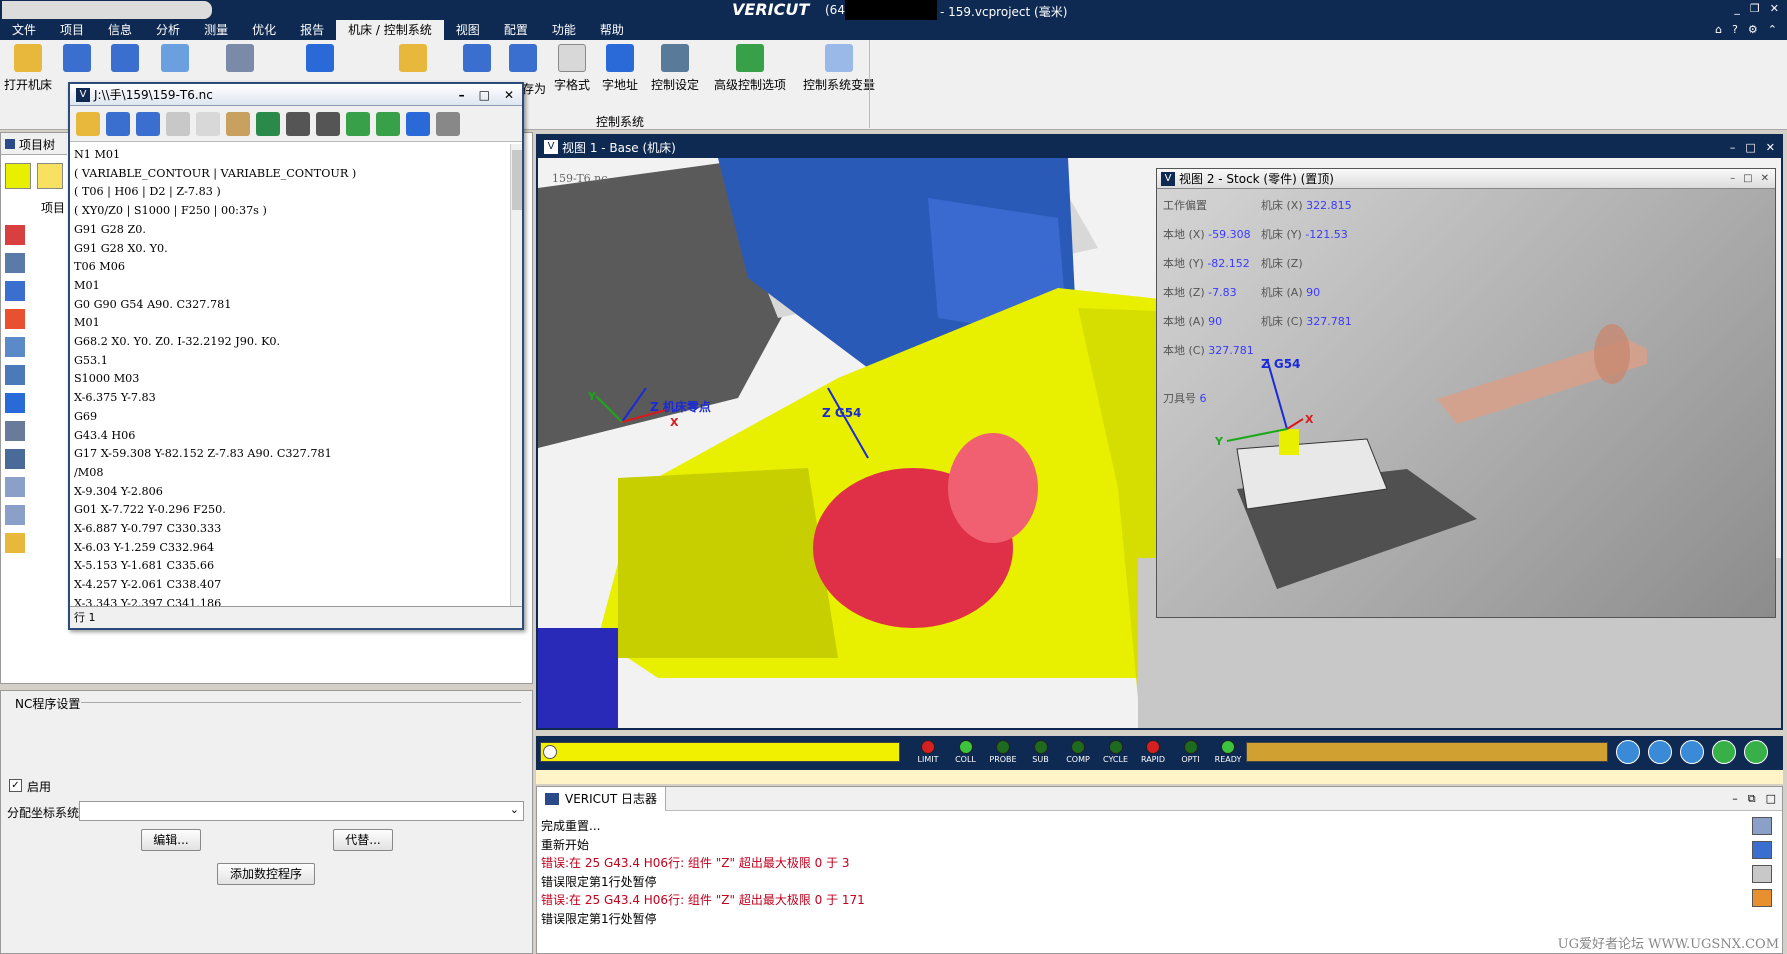 The width and height of the screenshot is (1787, 954). Describe the element at coordinates (1770, 147) in the screenshot. I see `view1-close-icon: ✕` at that location.